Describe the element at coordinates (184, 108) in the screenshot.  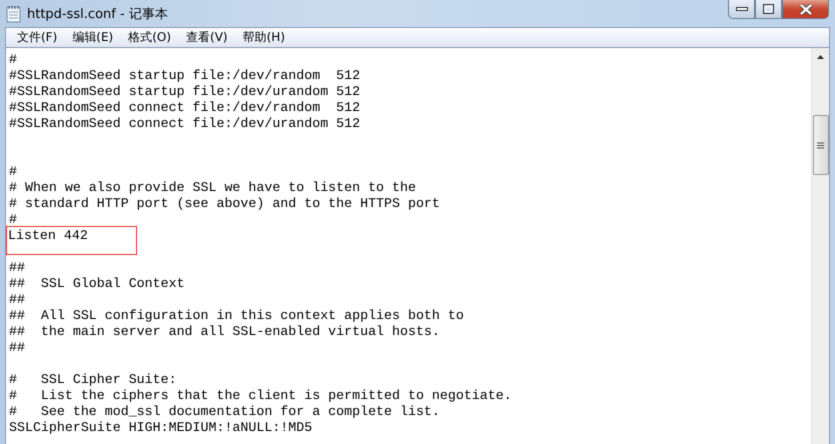
I see `code-line: #SSLRandomSeed connect file:/dev/random 512` at that location.